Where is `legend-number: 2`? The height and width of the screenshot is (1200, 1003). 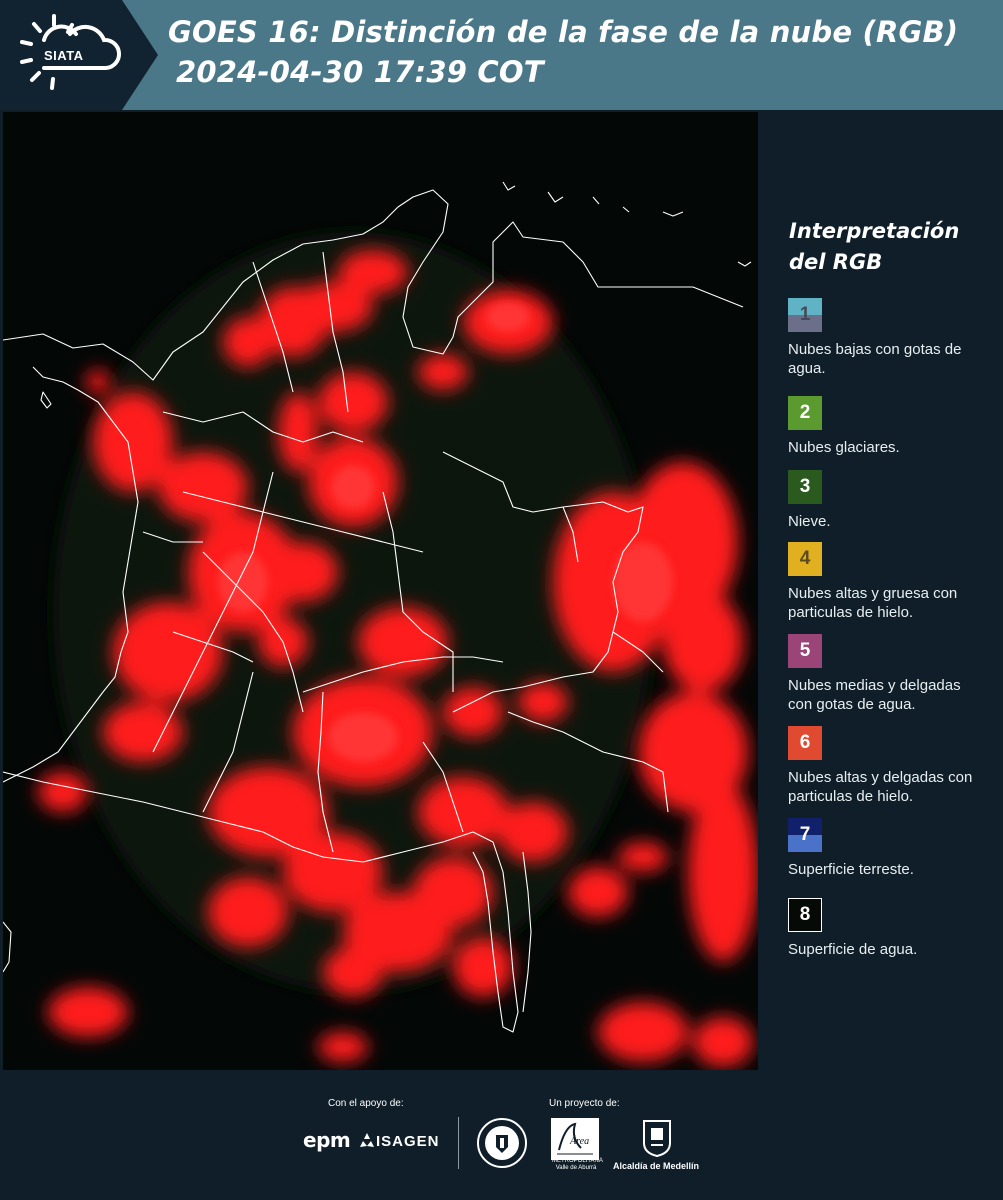
legend-number: 2 is located at coordinates (805, 412).